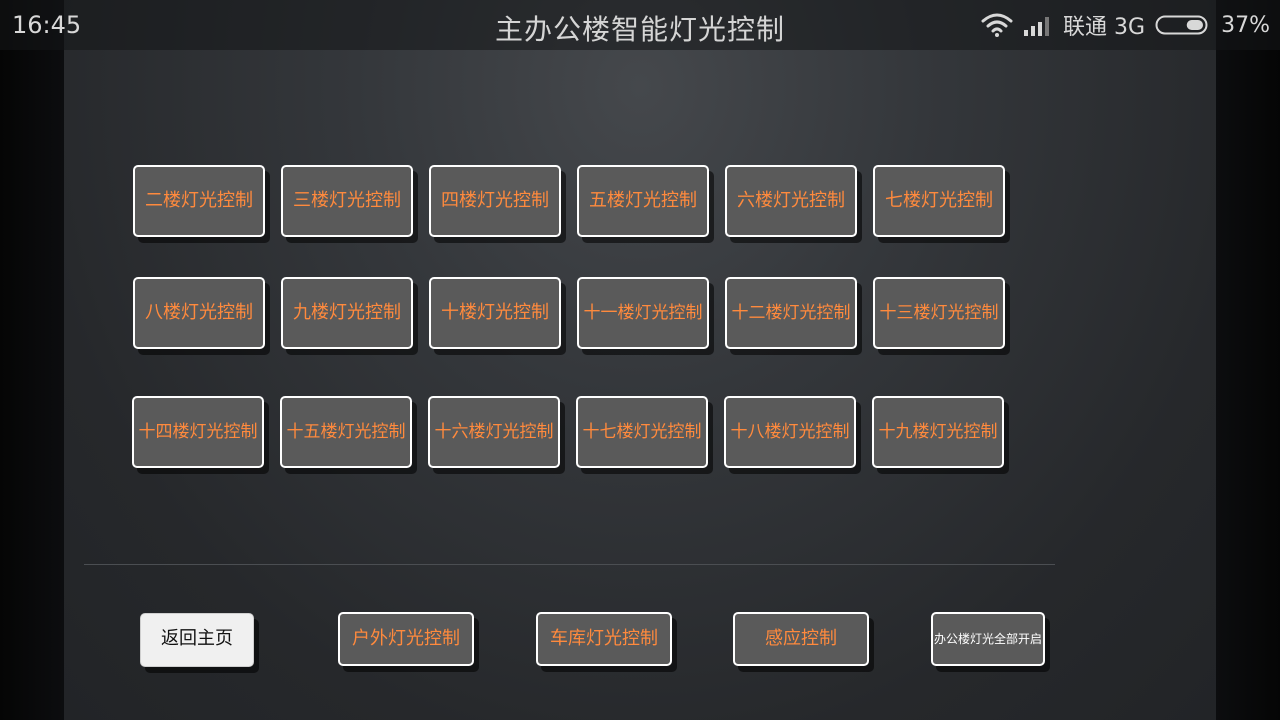  I want to click on floor-light-button: 十六楼灯光控制, so click(494, 432).